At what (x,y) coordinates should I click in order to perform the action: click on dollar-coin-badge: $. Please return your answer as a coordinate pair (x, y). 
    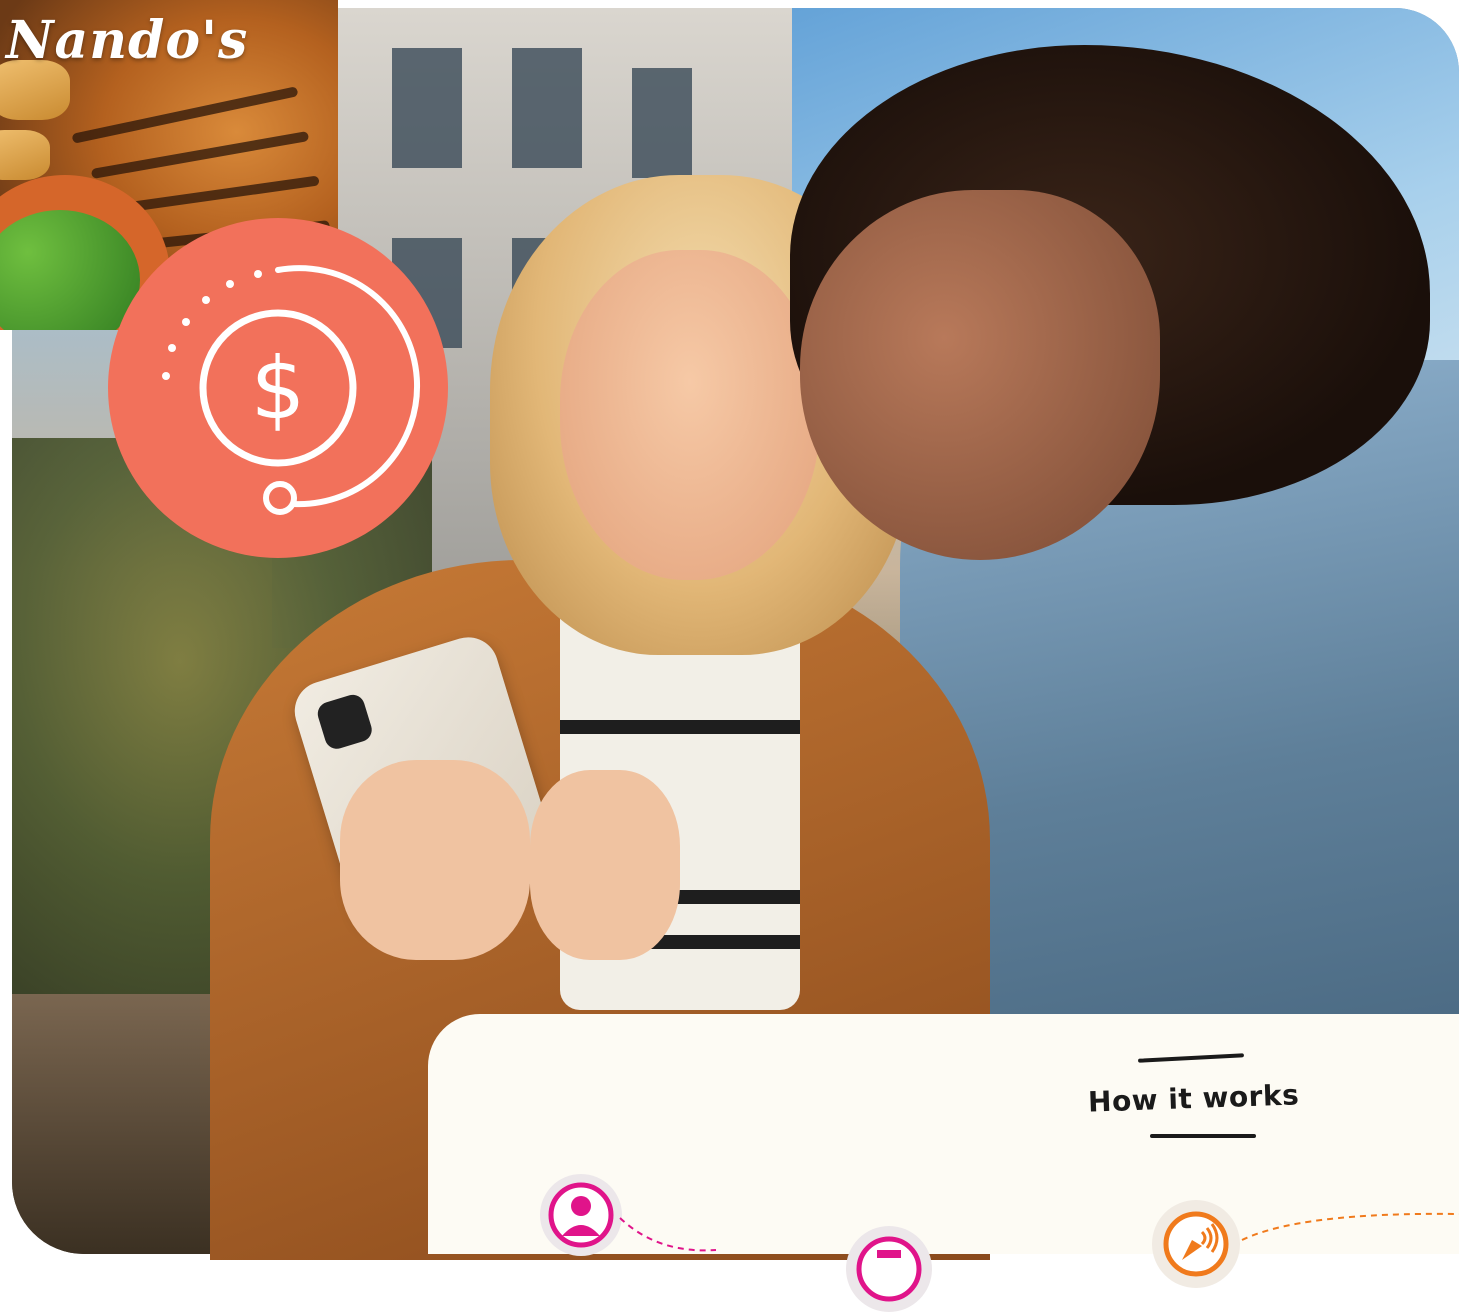
    Looking at the image, I should click on (278, 388).